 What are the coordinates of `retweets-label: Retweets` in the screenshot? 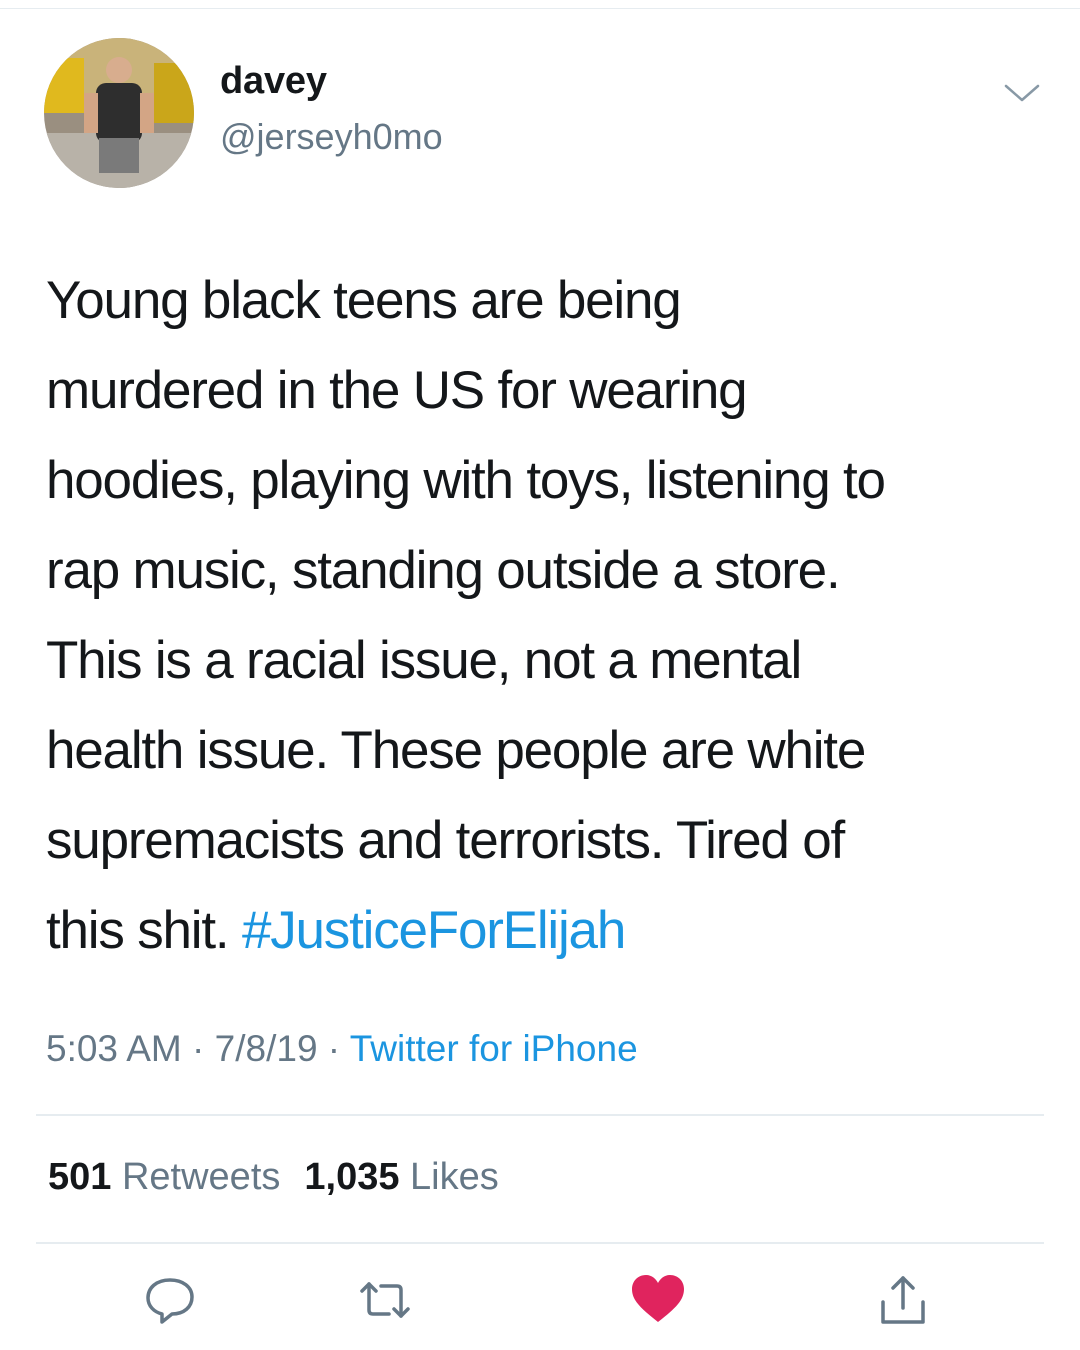 It's located at (201, 1177).